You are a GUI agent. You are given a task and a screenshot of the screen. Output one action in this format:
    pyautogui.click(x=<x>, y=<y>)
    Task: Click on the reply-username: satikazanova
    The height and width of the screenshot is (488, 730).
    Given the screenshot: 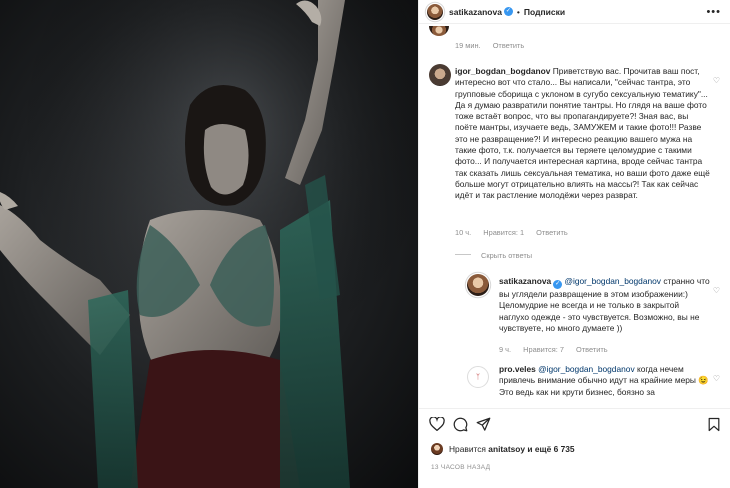 What is the action you would take?
    pyautogui.click(x=525, y=281)
    